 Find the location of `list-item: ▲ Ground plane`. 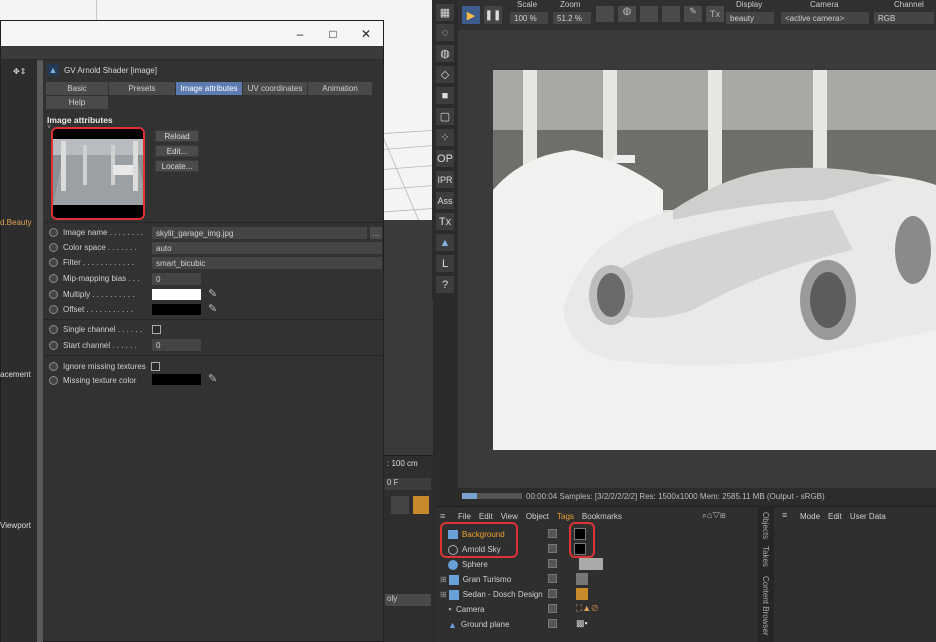

list-item: ▲ Ground plane is located at coordinates (601, 624).